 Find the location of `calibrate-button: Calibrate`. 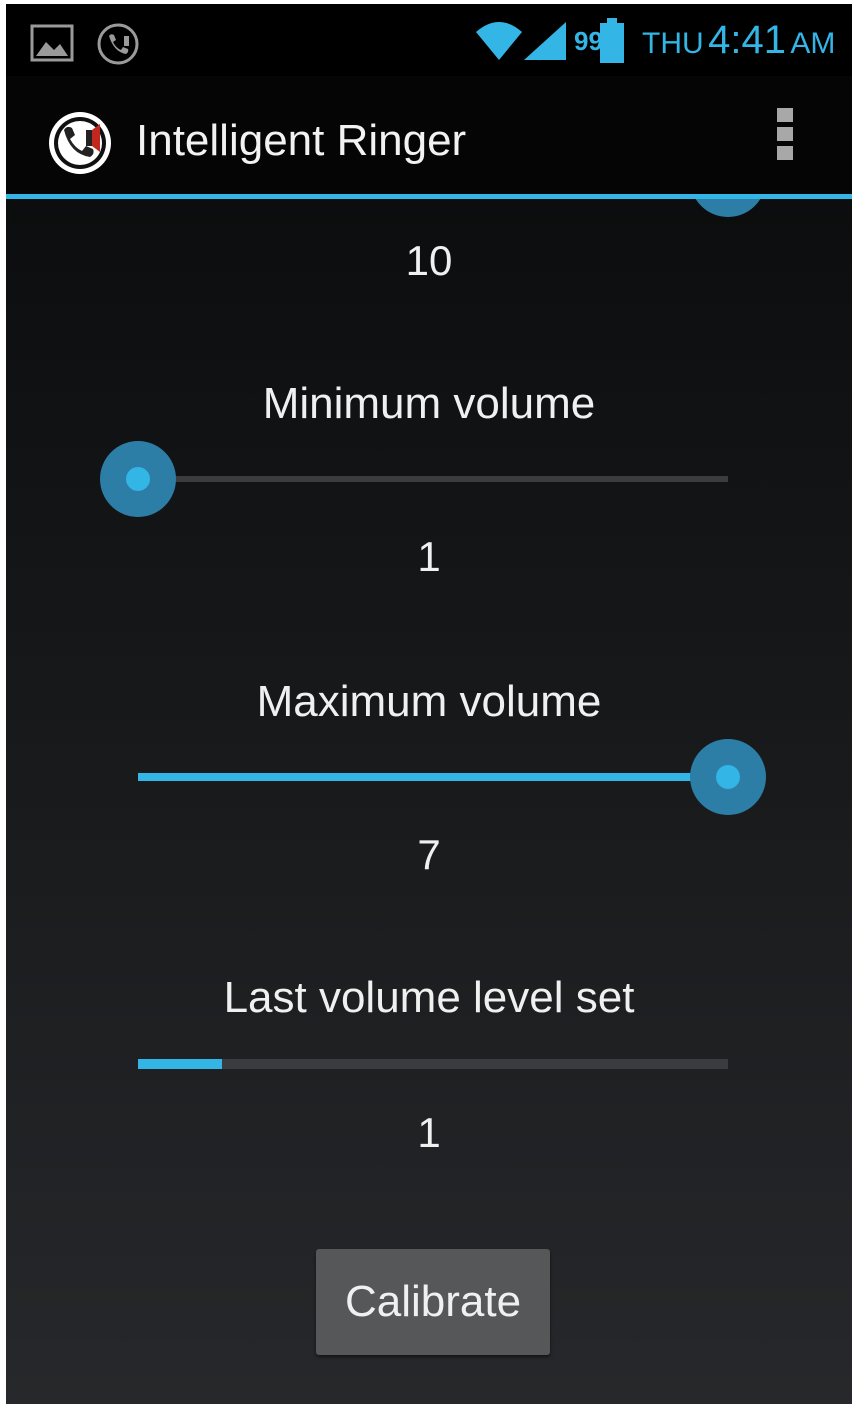

calibrate-button: Calibrate is located at coordinates (433, 1302).